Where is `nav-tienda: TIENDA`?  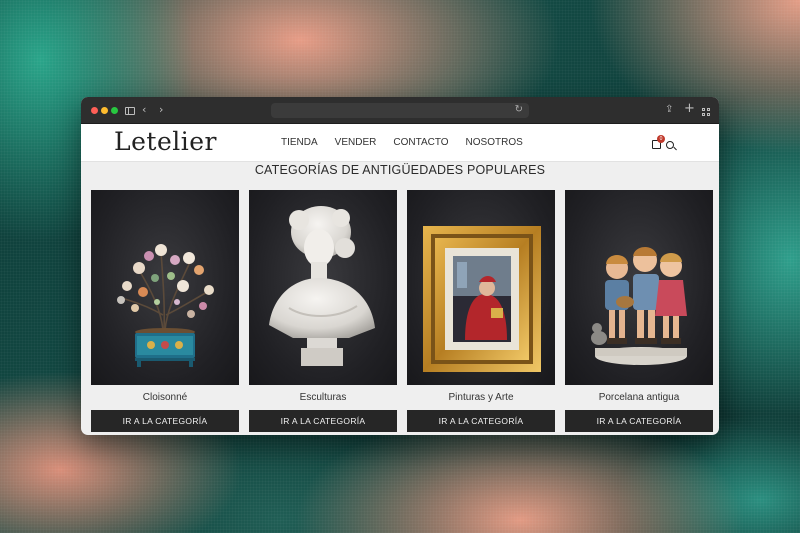 nav-tienda: TIENDA is located at coordinates (299, 142).